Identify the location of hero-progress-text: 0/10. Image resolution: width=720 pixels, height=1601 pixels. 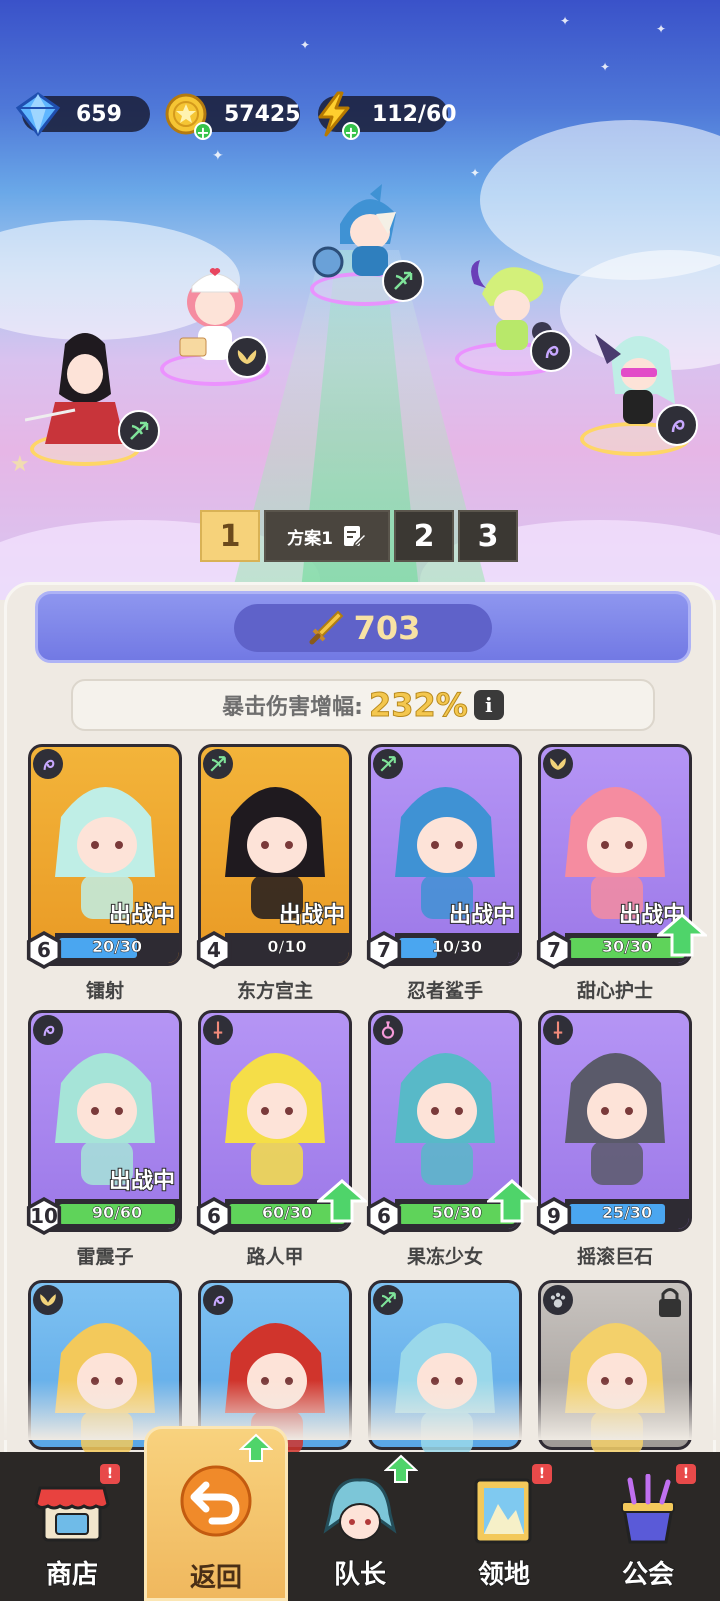
(287, 947).